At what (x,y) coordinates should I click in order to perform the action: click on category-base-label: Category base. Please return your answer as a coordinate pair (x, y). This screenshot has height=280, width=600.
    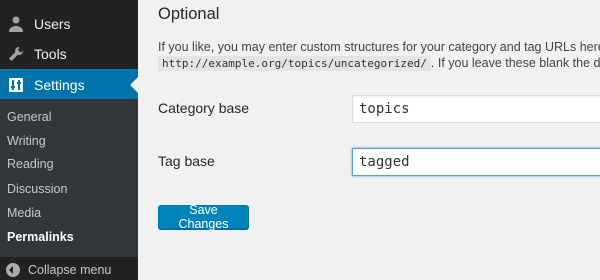
    Looking at the image, I should click on (204, 108).